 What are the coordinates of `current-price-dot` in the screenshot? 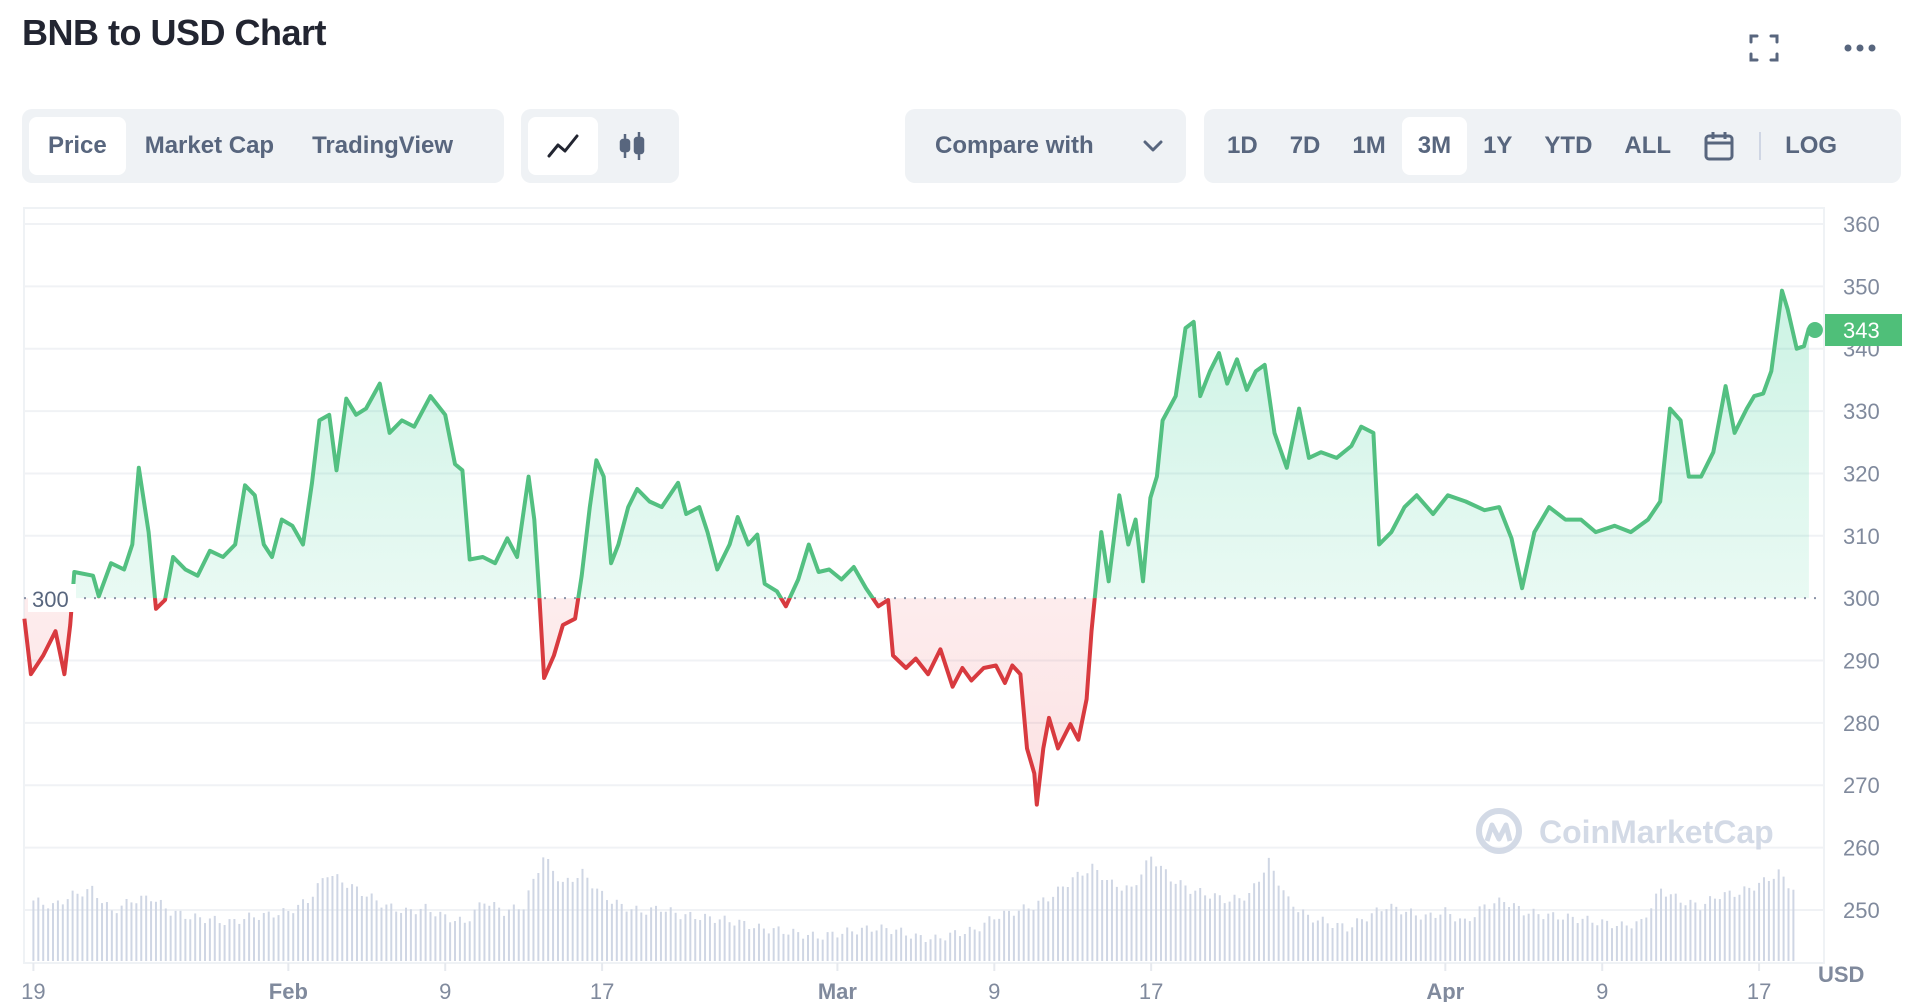 It's located at (1814, 330).